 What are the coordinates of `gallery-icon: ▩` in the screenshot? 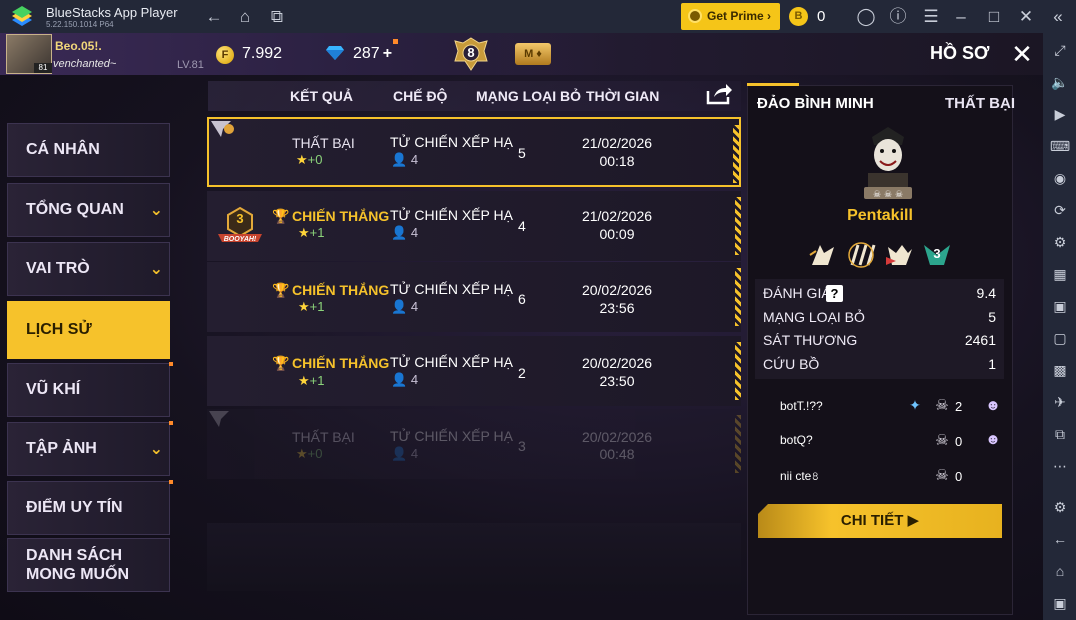 It's located at (1060, 370).